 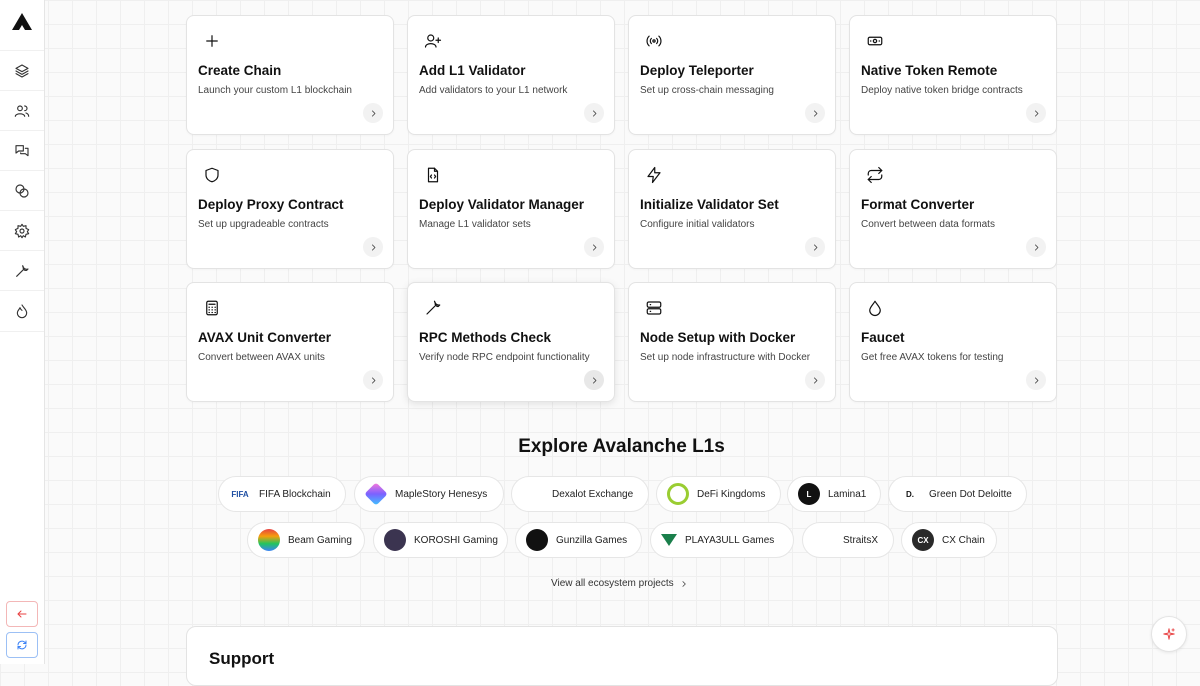 I want to click on view-all-link: View all ecosystem projects, so click(x=619, y=583).